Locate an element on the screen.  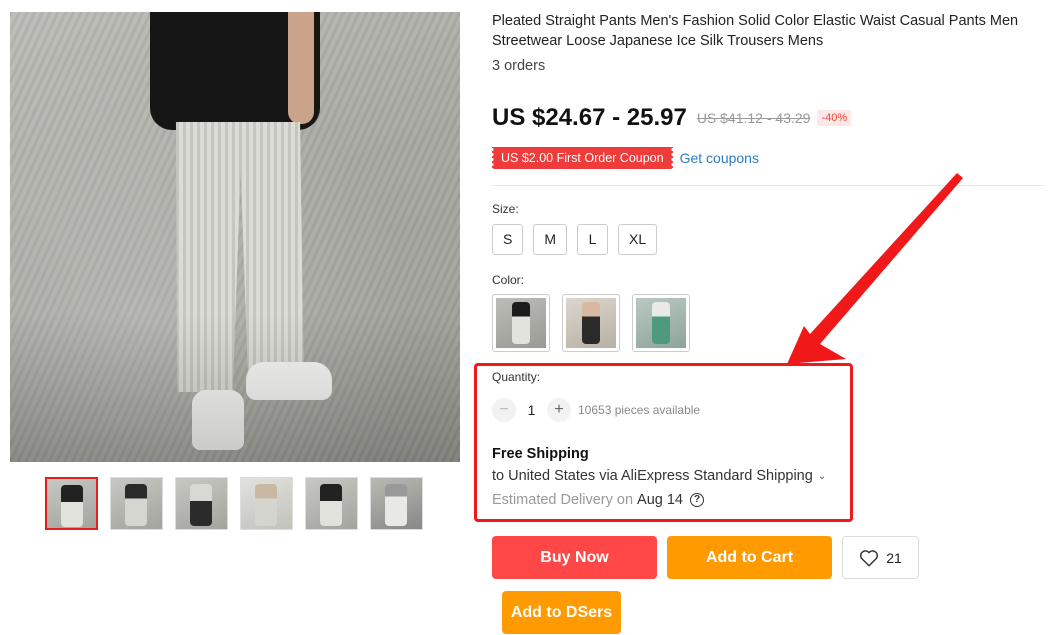
buy-now-button: Buy Now is located at coordinates (574, 557).